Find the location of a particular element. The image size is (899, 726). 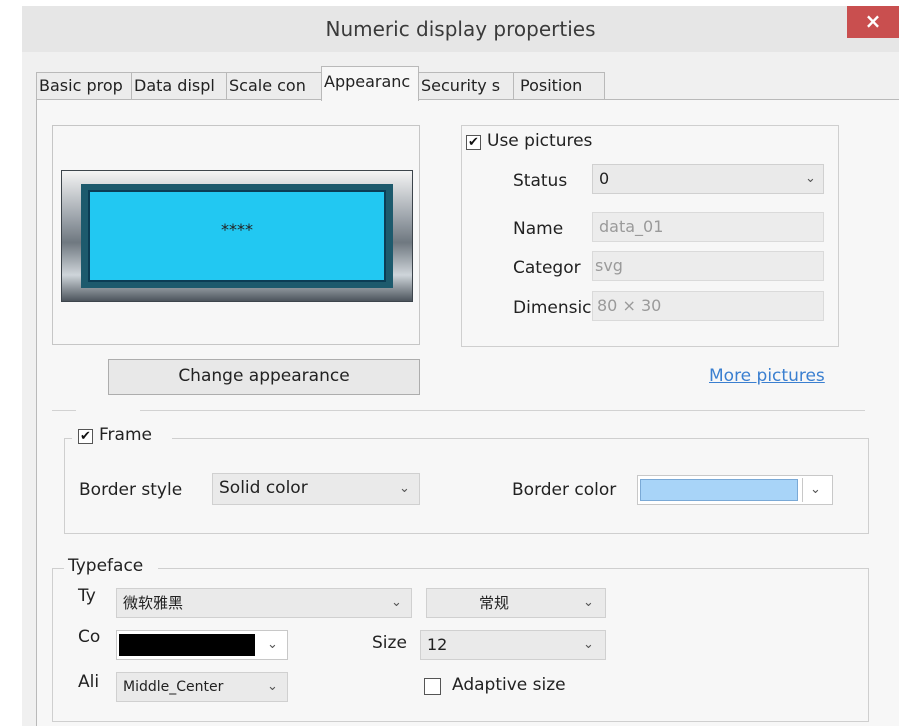

font-color-swatch is located at coordinates (187, 645).